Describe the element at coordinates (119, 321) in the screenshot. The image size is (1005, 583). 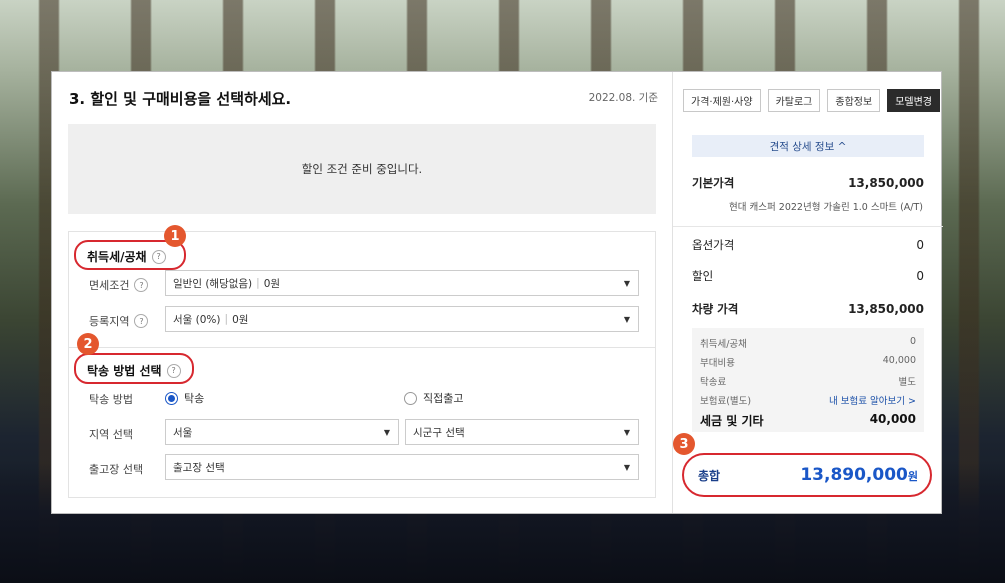
I see `region-label: 등록지역 ?` at that location.